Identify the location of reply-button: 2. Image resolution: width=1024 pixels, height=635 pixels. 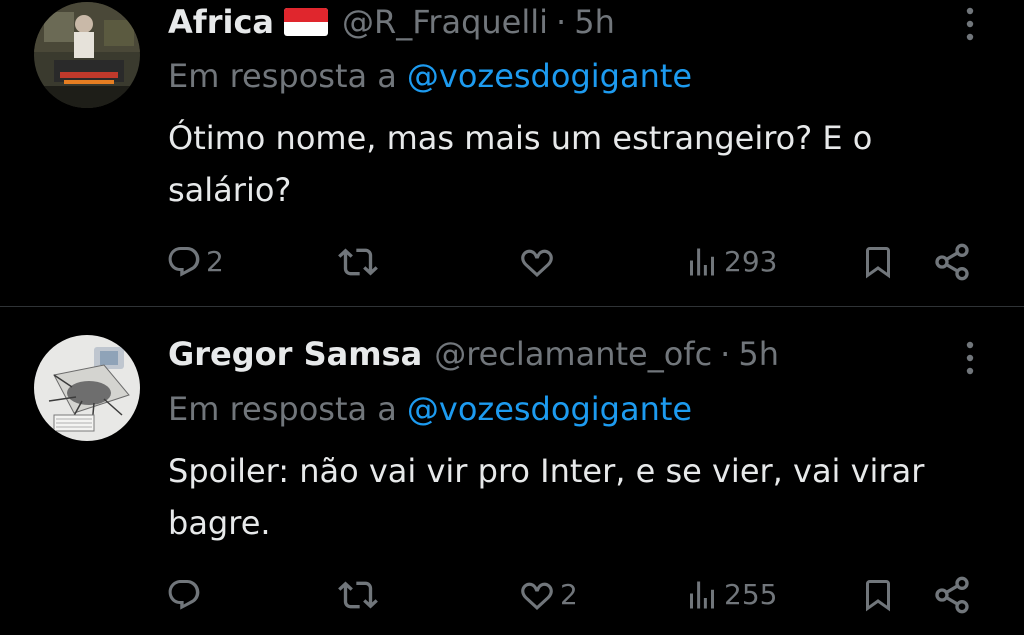
(195, 262).